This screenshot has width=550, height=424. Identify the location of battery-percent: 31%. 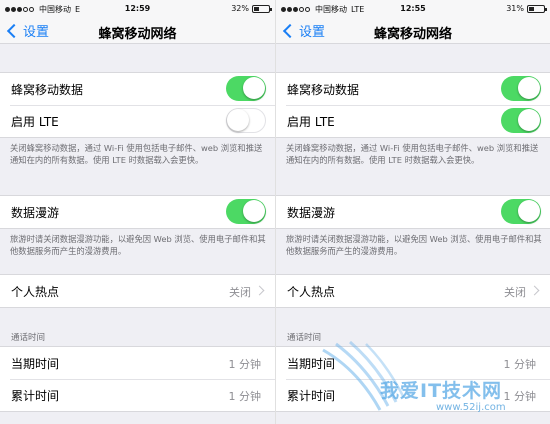
(515, 8).